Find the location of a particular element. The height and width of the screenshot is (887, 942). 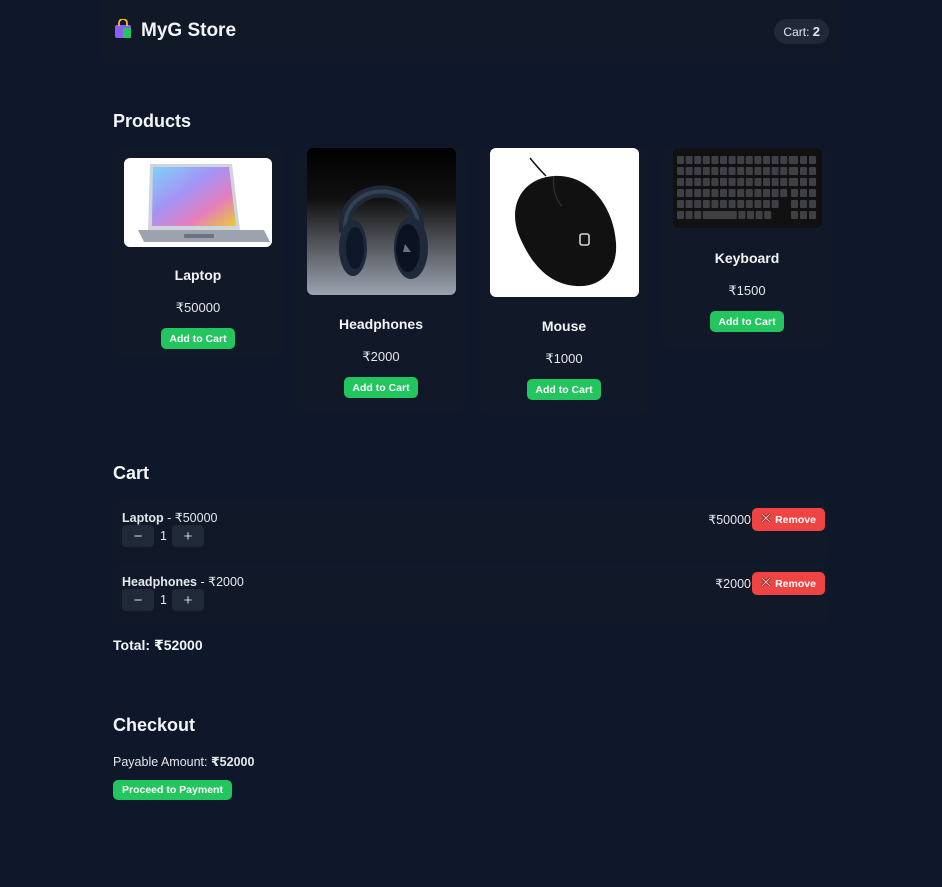

cart-count-badge: Cart: 2 is located at coordinates (801, 31).